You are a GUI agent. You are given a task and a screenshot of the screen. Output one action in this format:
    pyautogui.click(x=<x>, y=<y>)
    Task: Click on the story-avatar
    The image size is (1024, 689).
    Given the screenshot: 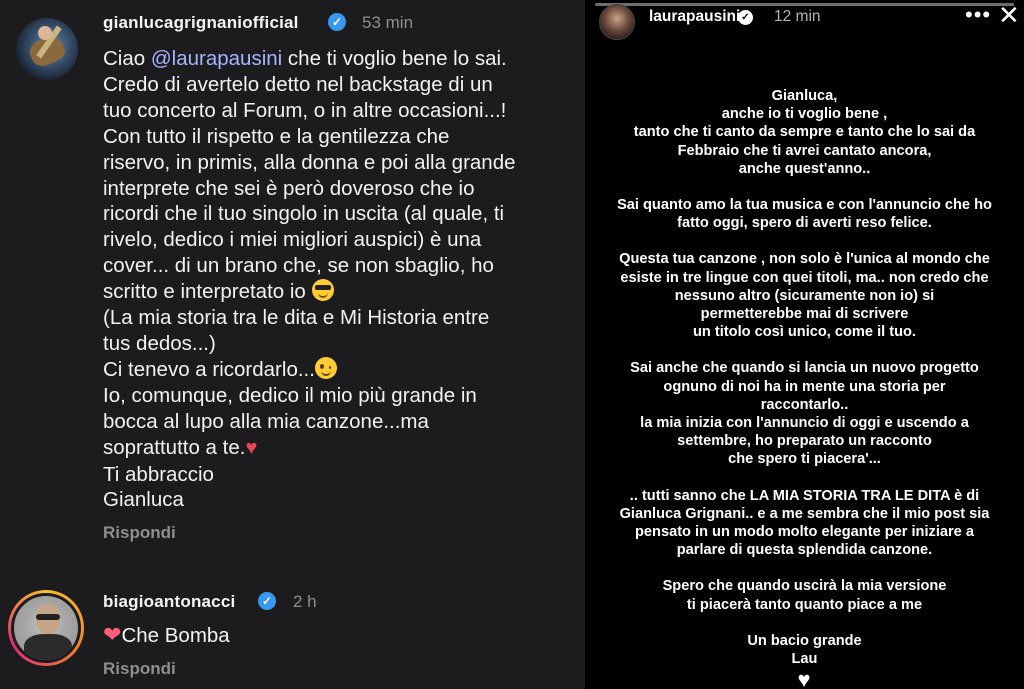 What is the action you would take?
    pyautogui.click(x=617, y=22)
    